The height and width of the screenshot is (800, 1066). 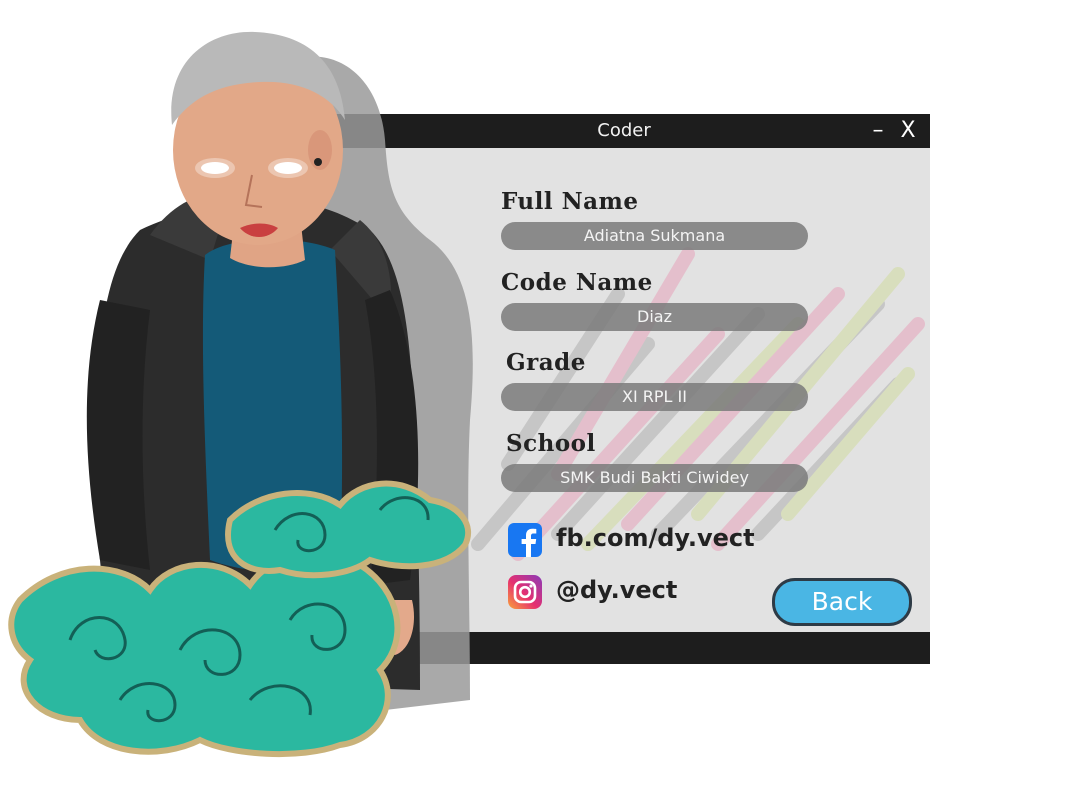 What do you see at coordinates (654, 236) in the screenshot?
I see `full-name-field: Adiatna Sukmana` at bounding box center [654, 236].